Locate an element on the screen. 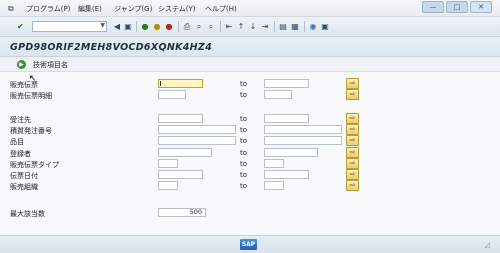 This screenshot has height=253, width=500. sold-to-to-input is located at coordinates (286, 118).